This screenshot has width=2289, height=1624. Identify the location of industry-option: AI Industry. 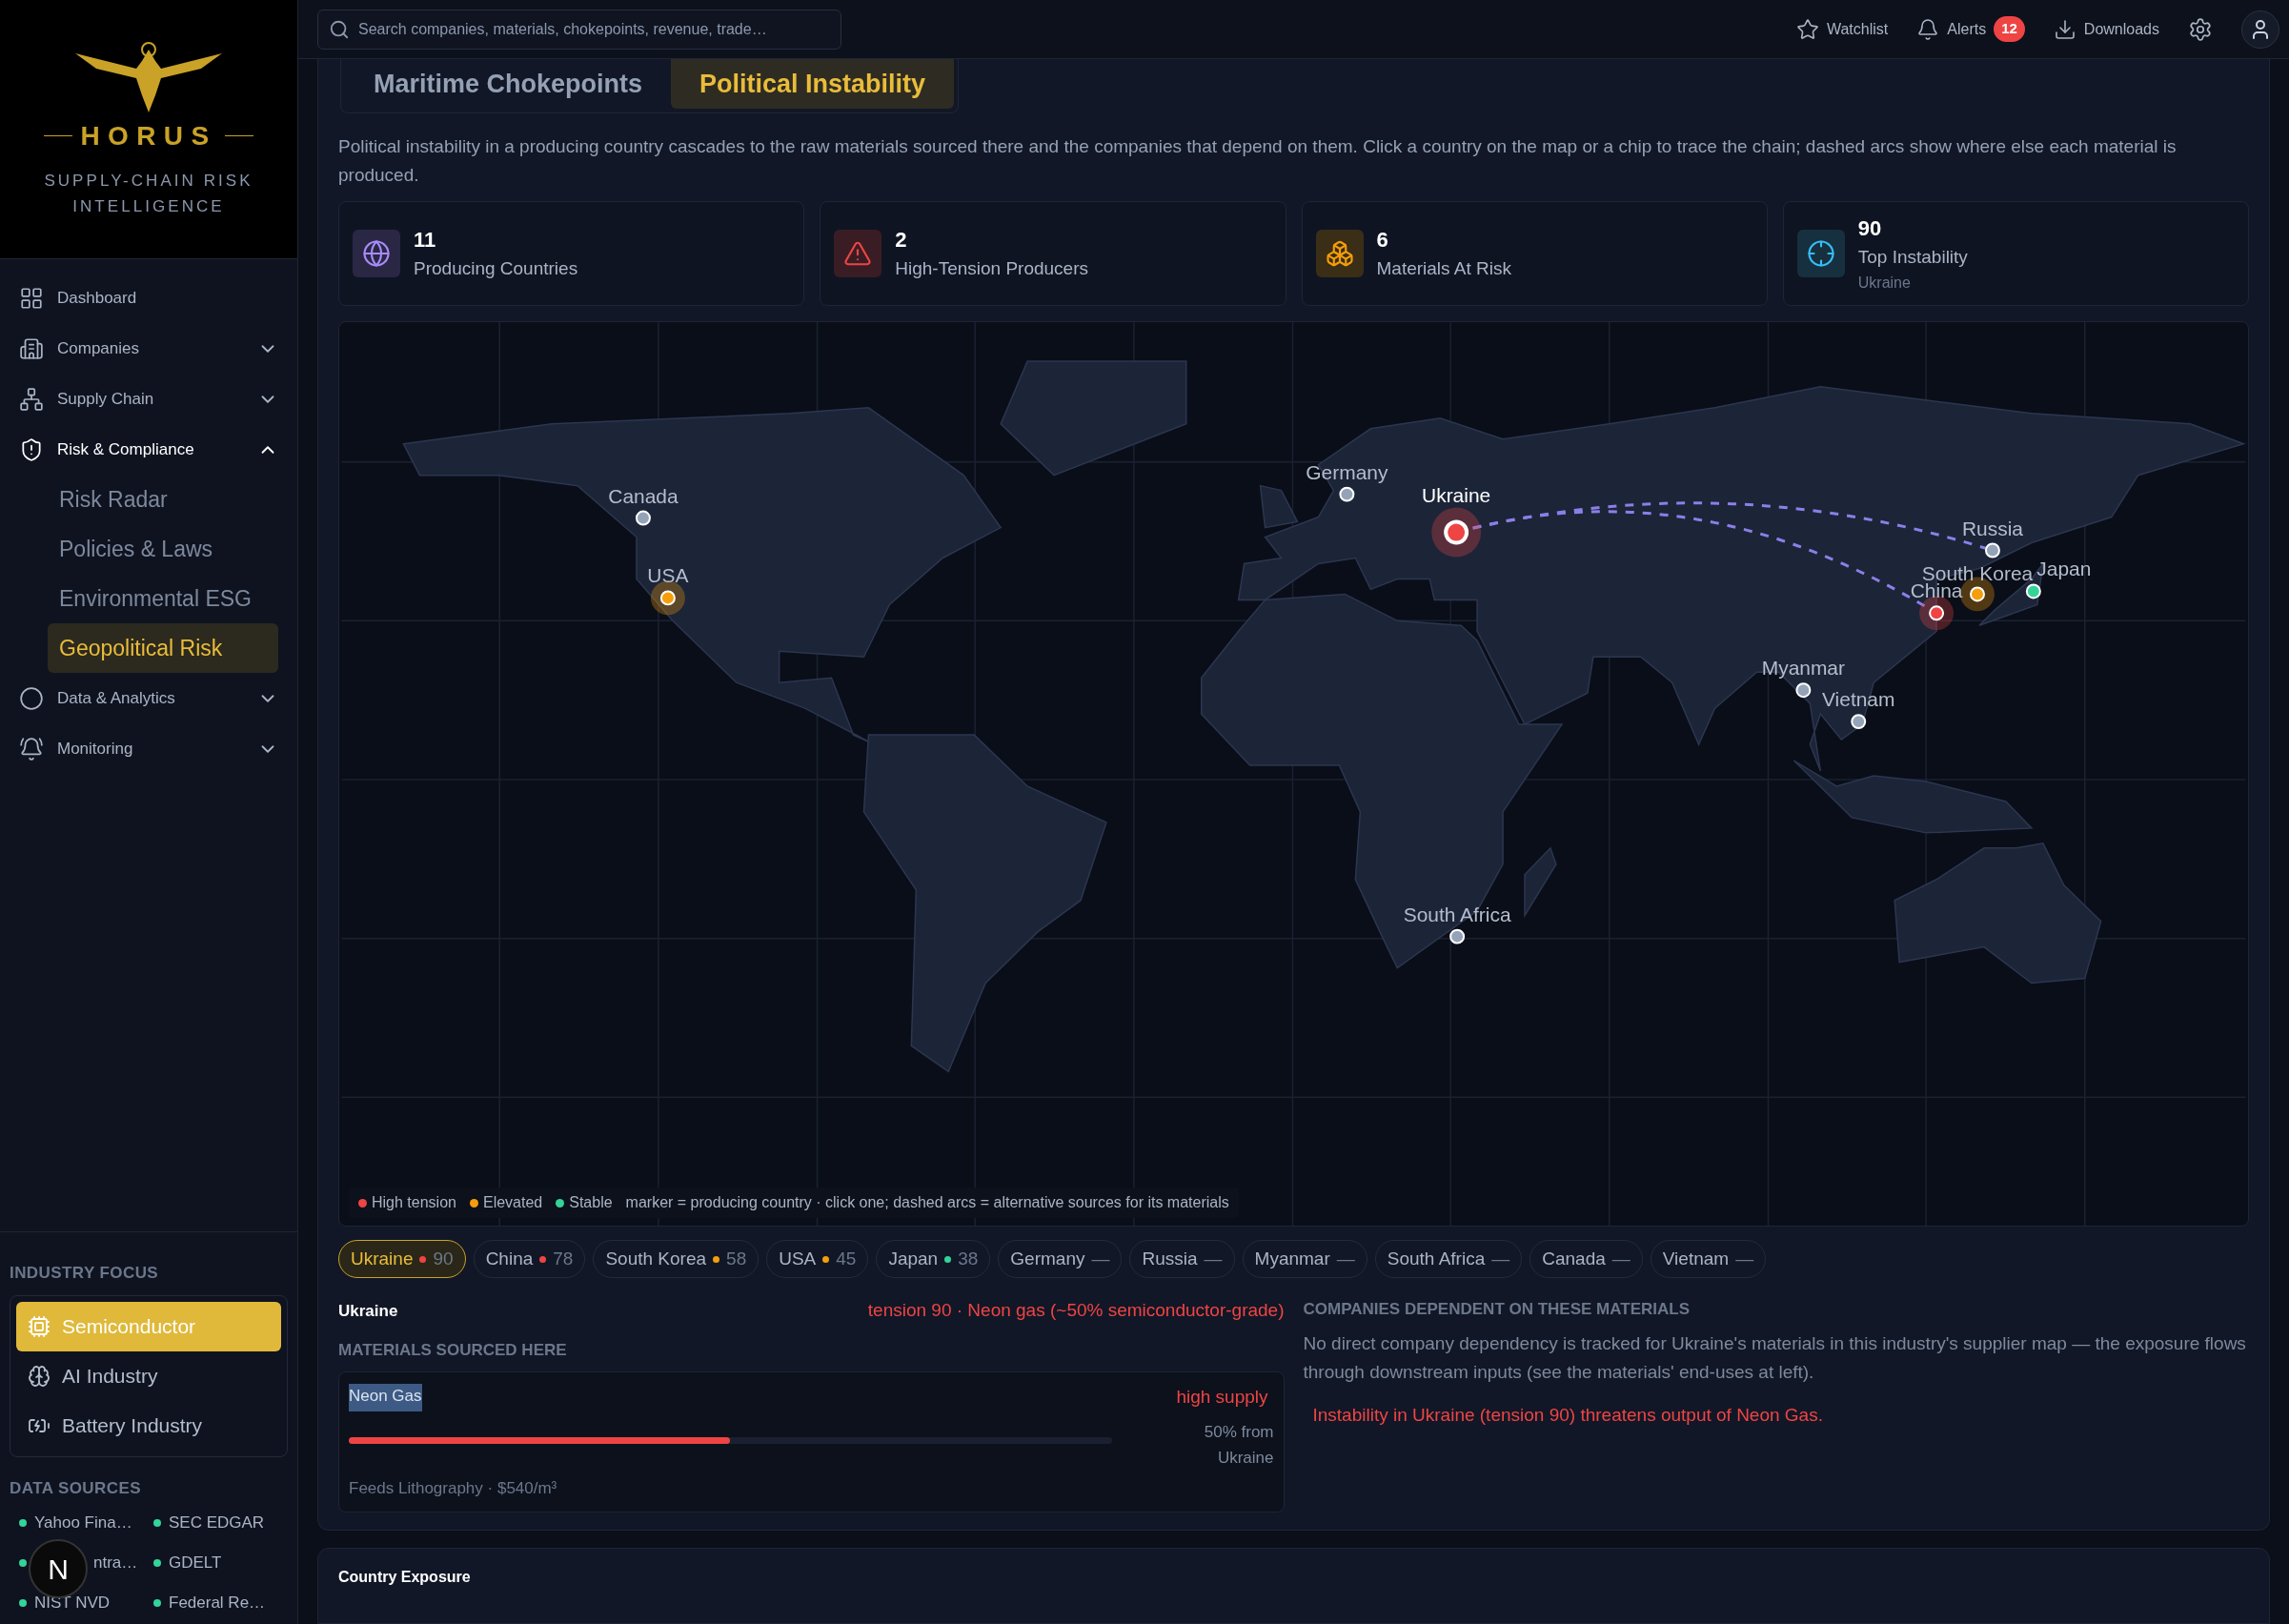
(148, 1375).